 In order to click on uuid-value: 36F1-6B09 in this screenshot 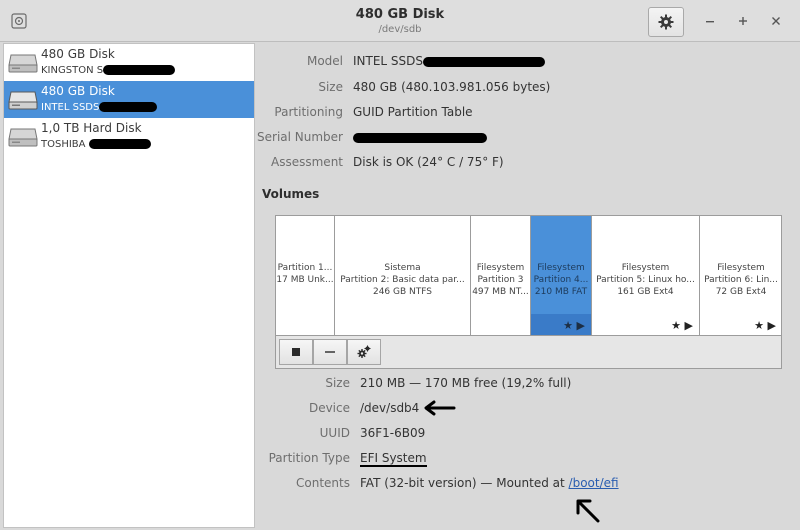, I will do `click(393, 433)`.